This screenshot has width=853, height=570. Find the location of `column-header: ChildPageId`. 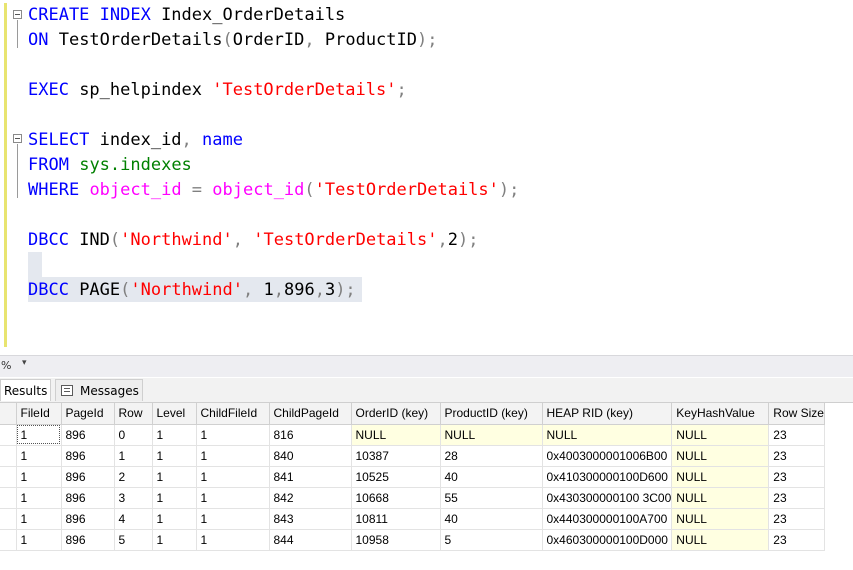

column-header: ChildPageId is located at coordinates (310, 414).